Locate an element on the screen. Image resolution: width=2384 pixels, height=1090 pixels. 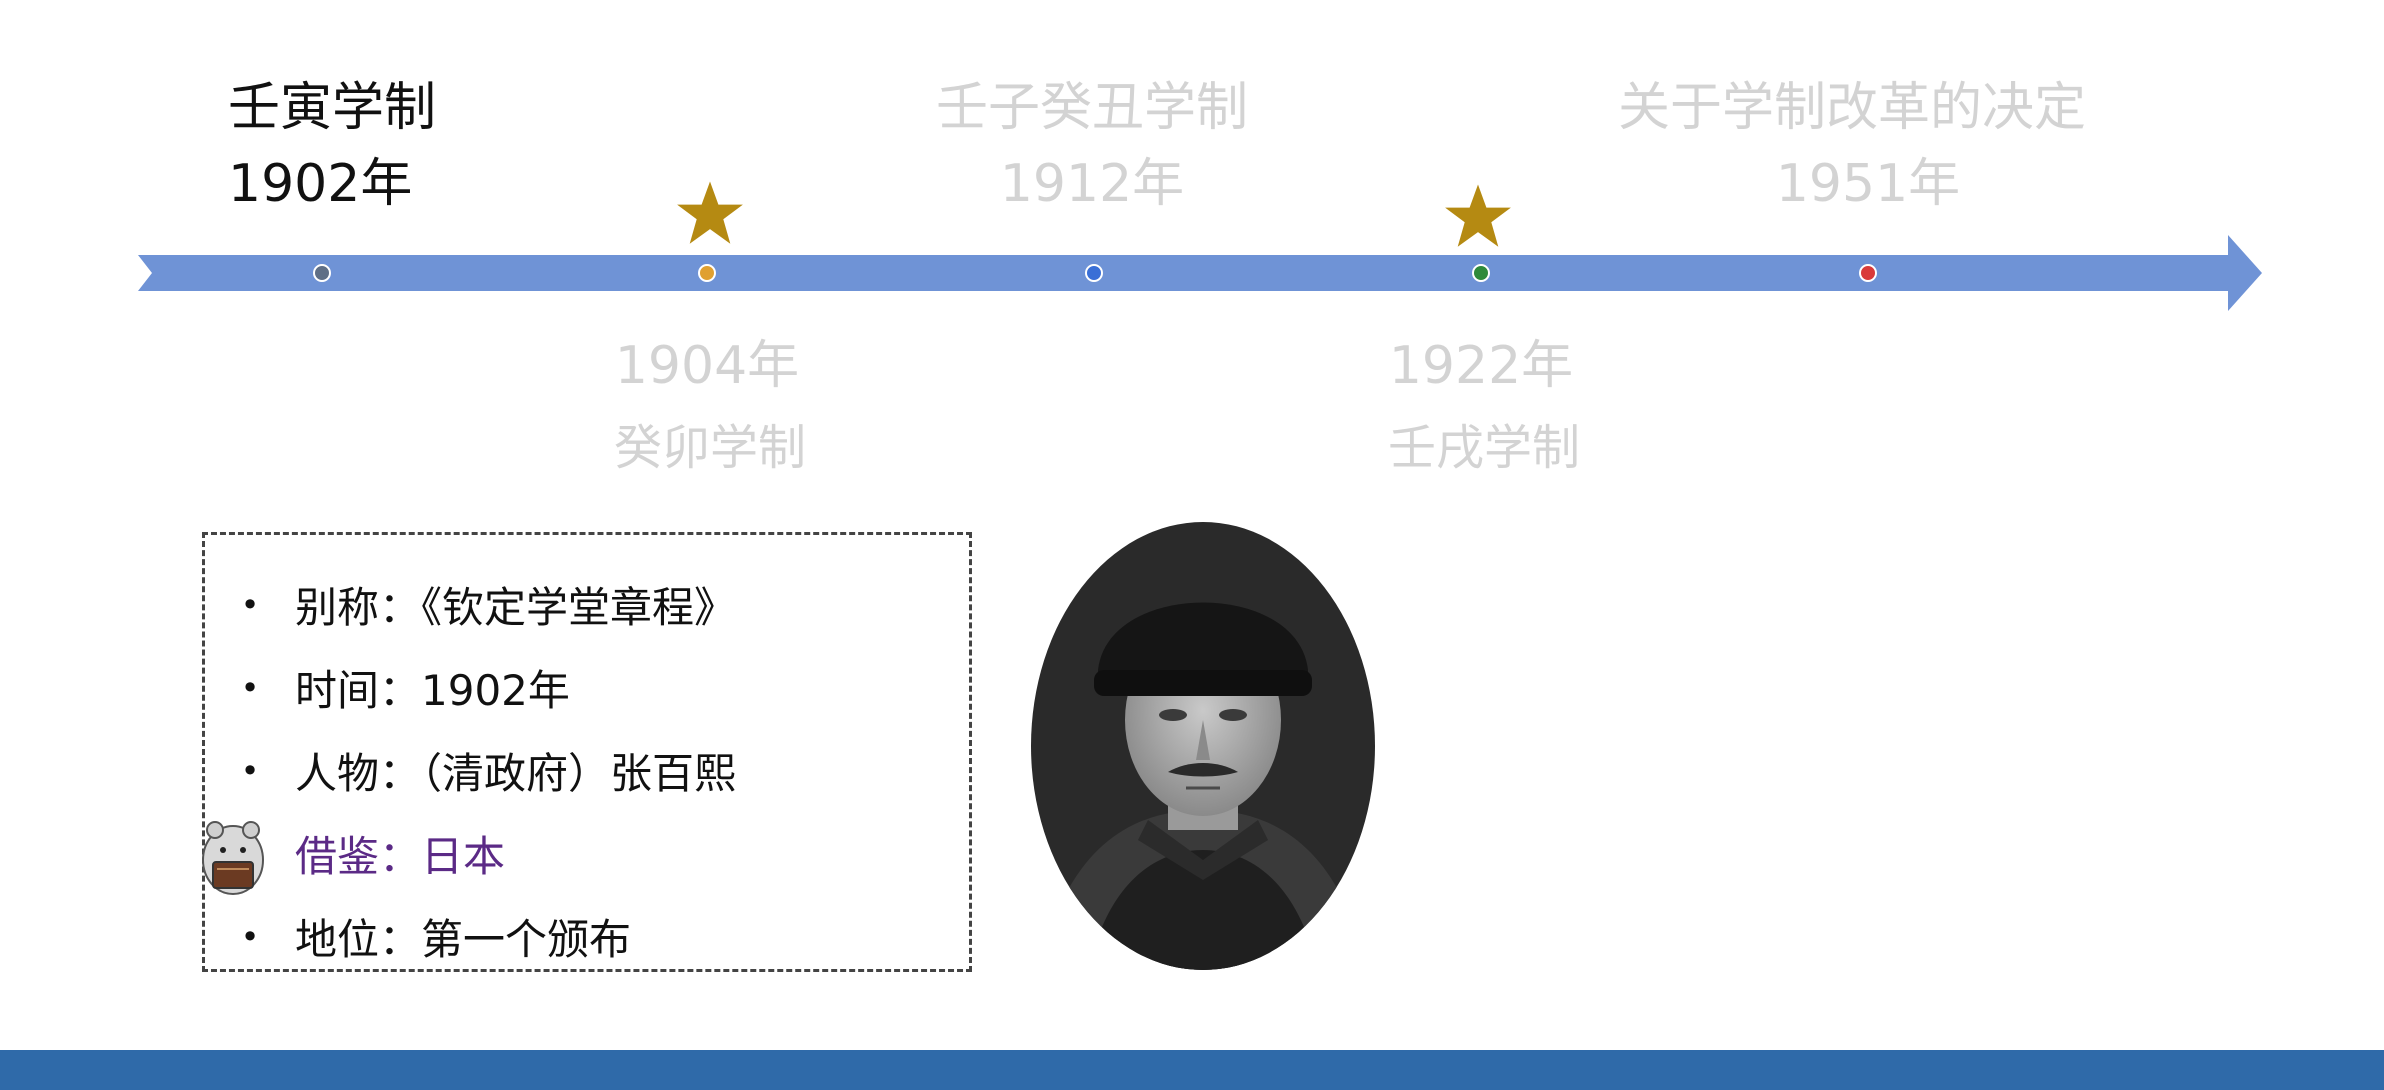
portrait-image is located at coordinates (1203, 746).